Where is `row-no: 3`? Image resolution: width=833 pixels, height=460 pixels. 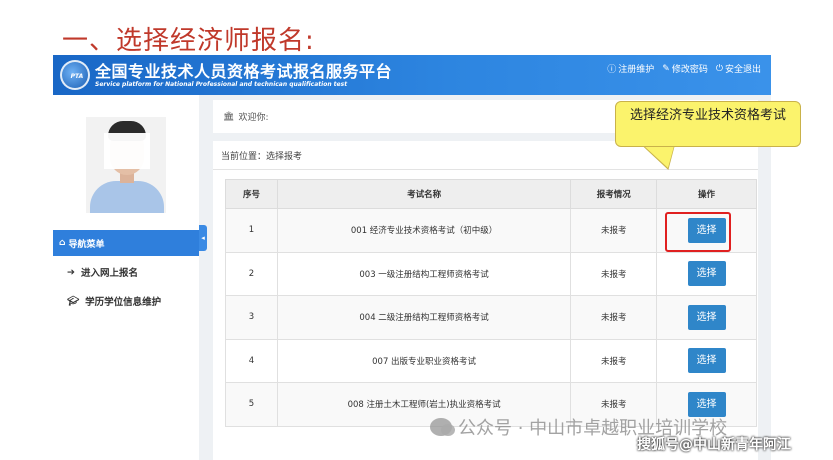 row-no: 3 is located at coordinates (251, 317).